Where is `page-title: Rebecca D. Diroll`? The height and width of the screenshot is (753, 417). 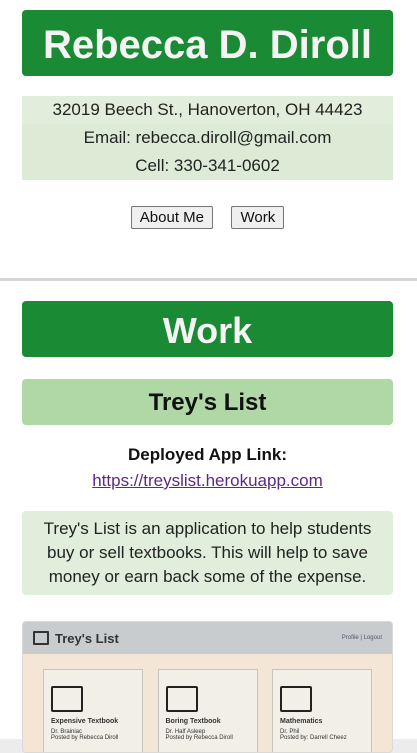 page-title: Rebecca D. Diroll is located at coordinates (207, 45).